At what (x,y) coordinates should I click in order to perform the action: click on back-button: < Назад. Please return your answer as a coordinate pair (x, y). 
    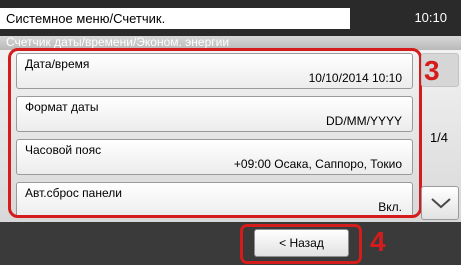
    Looking at the image, I should click on (301, 243).